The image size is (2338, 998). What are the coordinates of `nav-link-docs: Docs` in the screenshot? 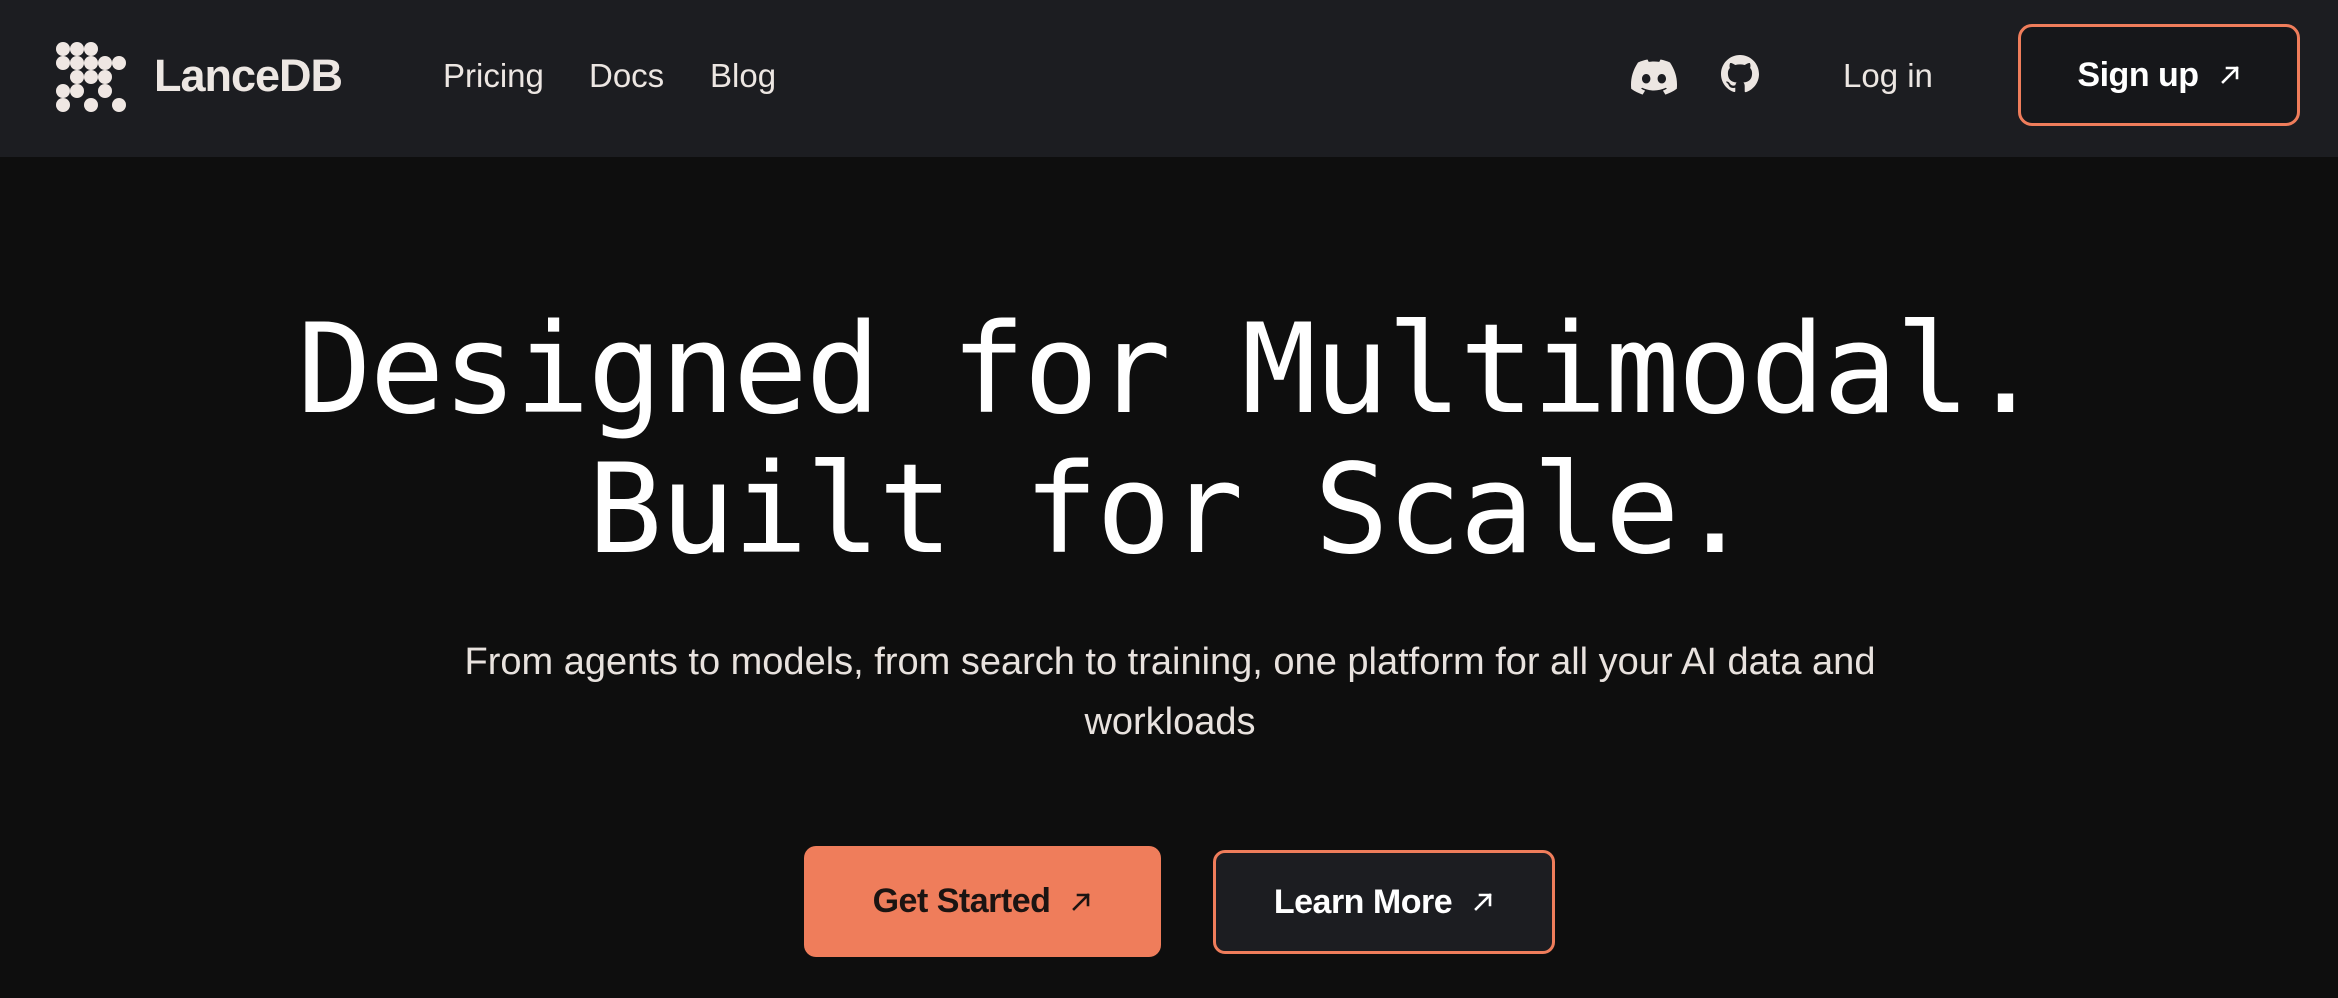 It's located at (626, 76).